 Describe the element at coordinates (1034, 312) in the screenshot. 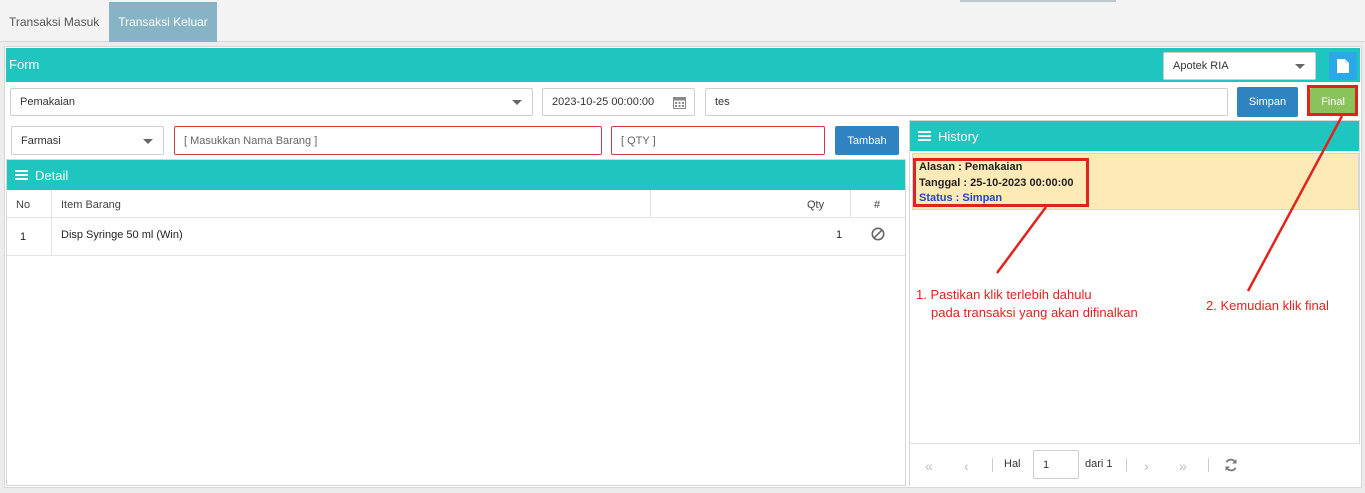

I see `annotation-note-1-line2: pada transaksi yang akan difinalkan` at that location.